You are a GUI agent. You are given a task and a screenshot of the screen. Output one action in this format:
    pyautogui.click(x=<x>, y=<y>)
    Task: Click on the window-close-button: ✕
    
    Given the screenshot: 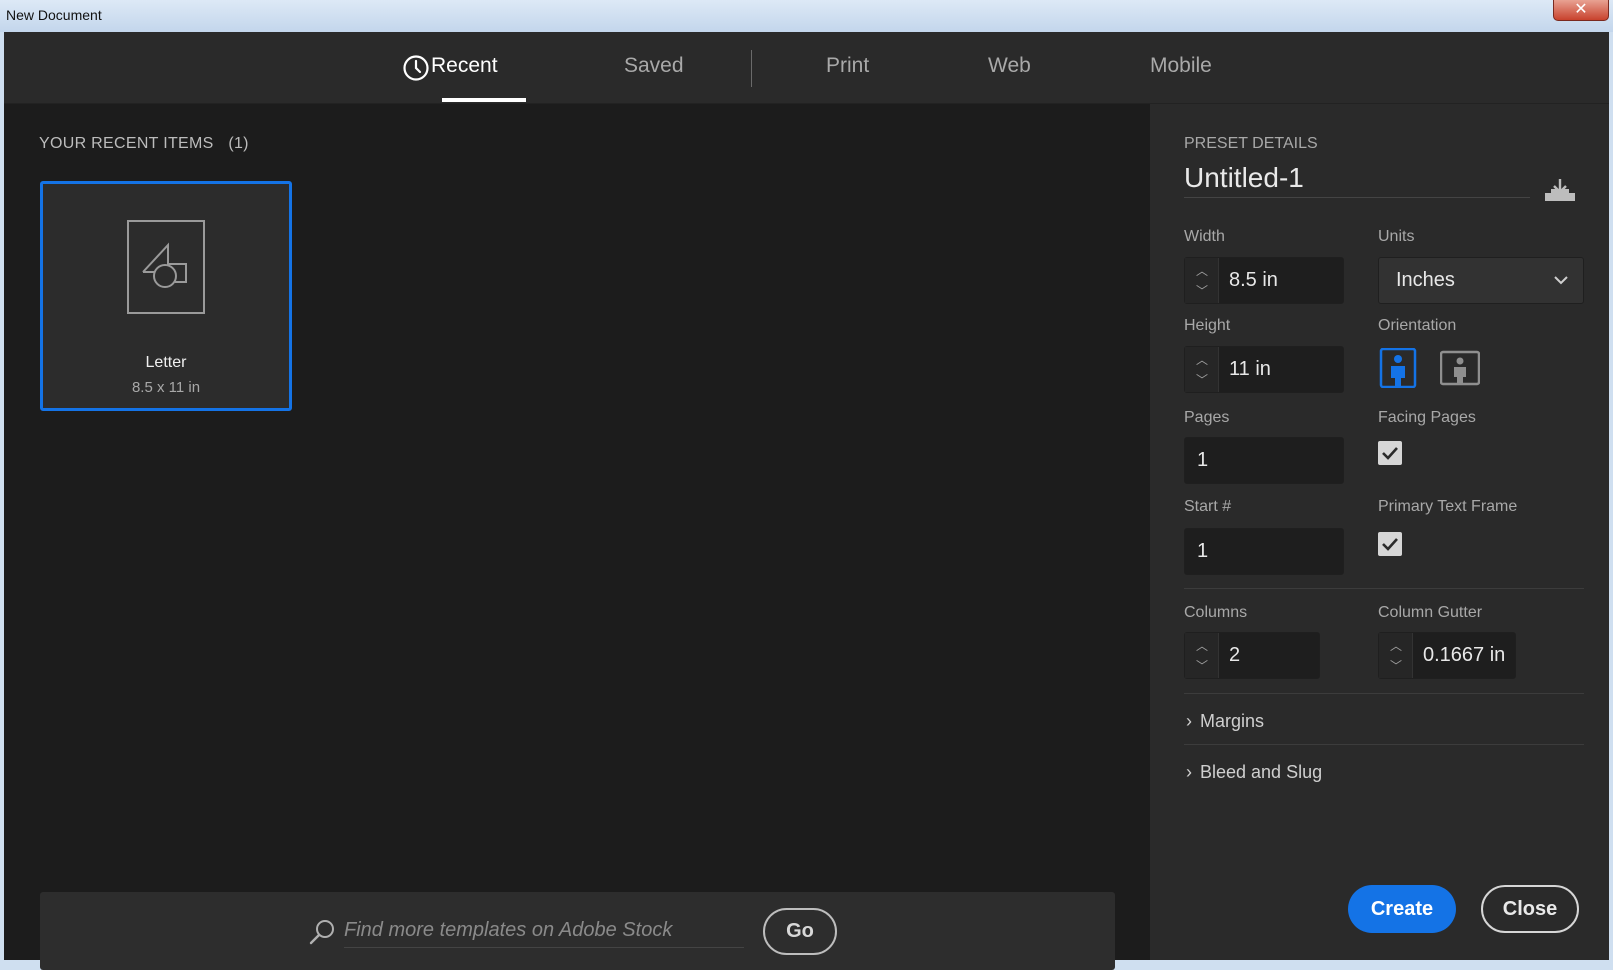 What is the action you would take?
    pyautogui.click(x=1581, y=10)
    